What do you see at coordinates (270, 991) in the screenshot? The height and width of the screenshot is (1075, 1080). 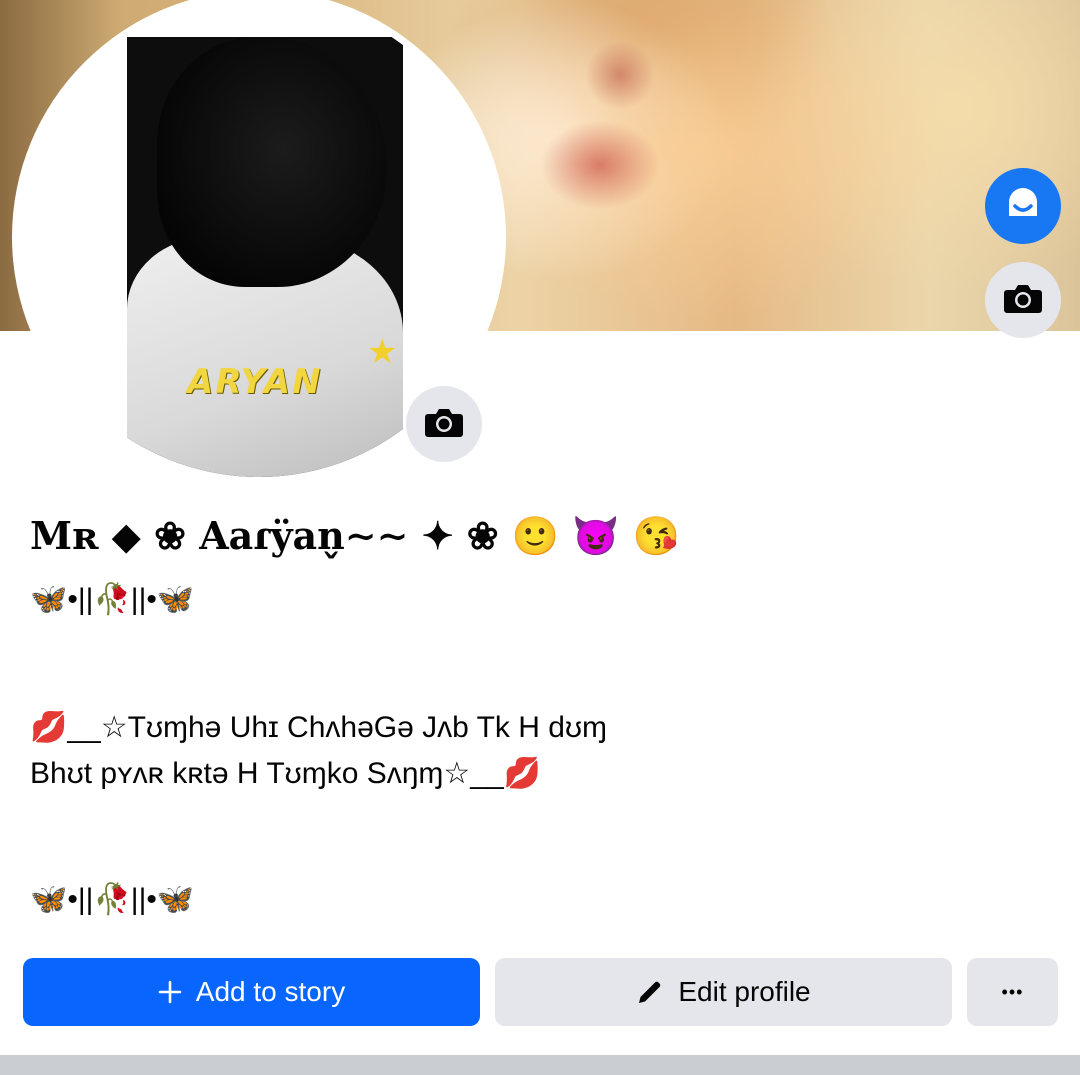 I see `add-to-story-label: Add to story` at bounding box center [270, 991].